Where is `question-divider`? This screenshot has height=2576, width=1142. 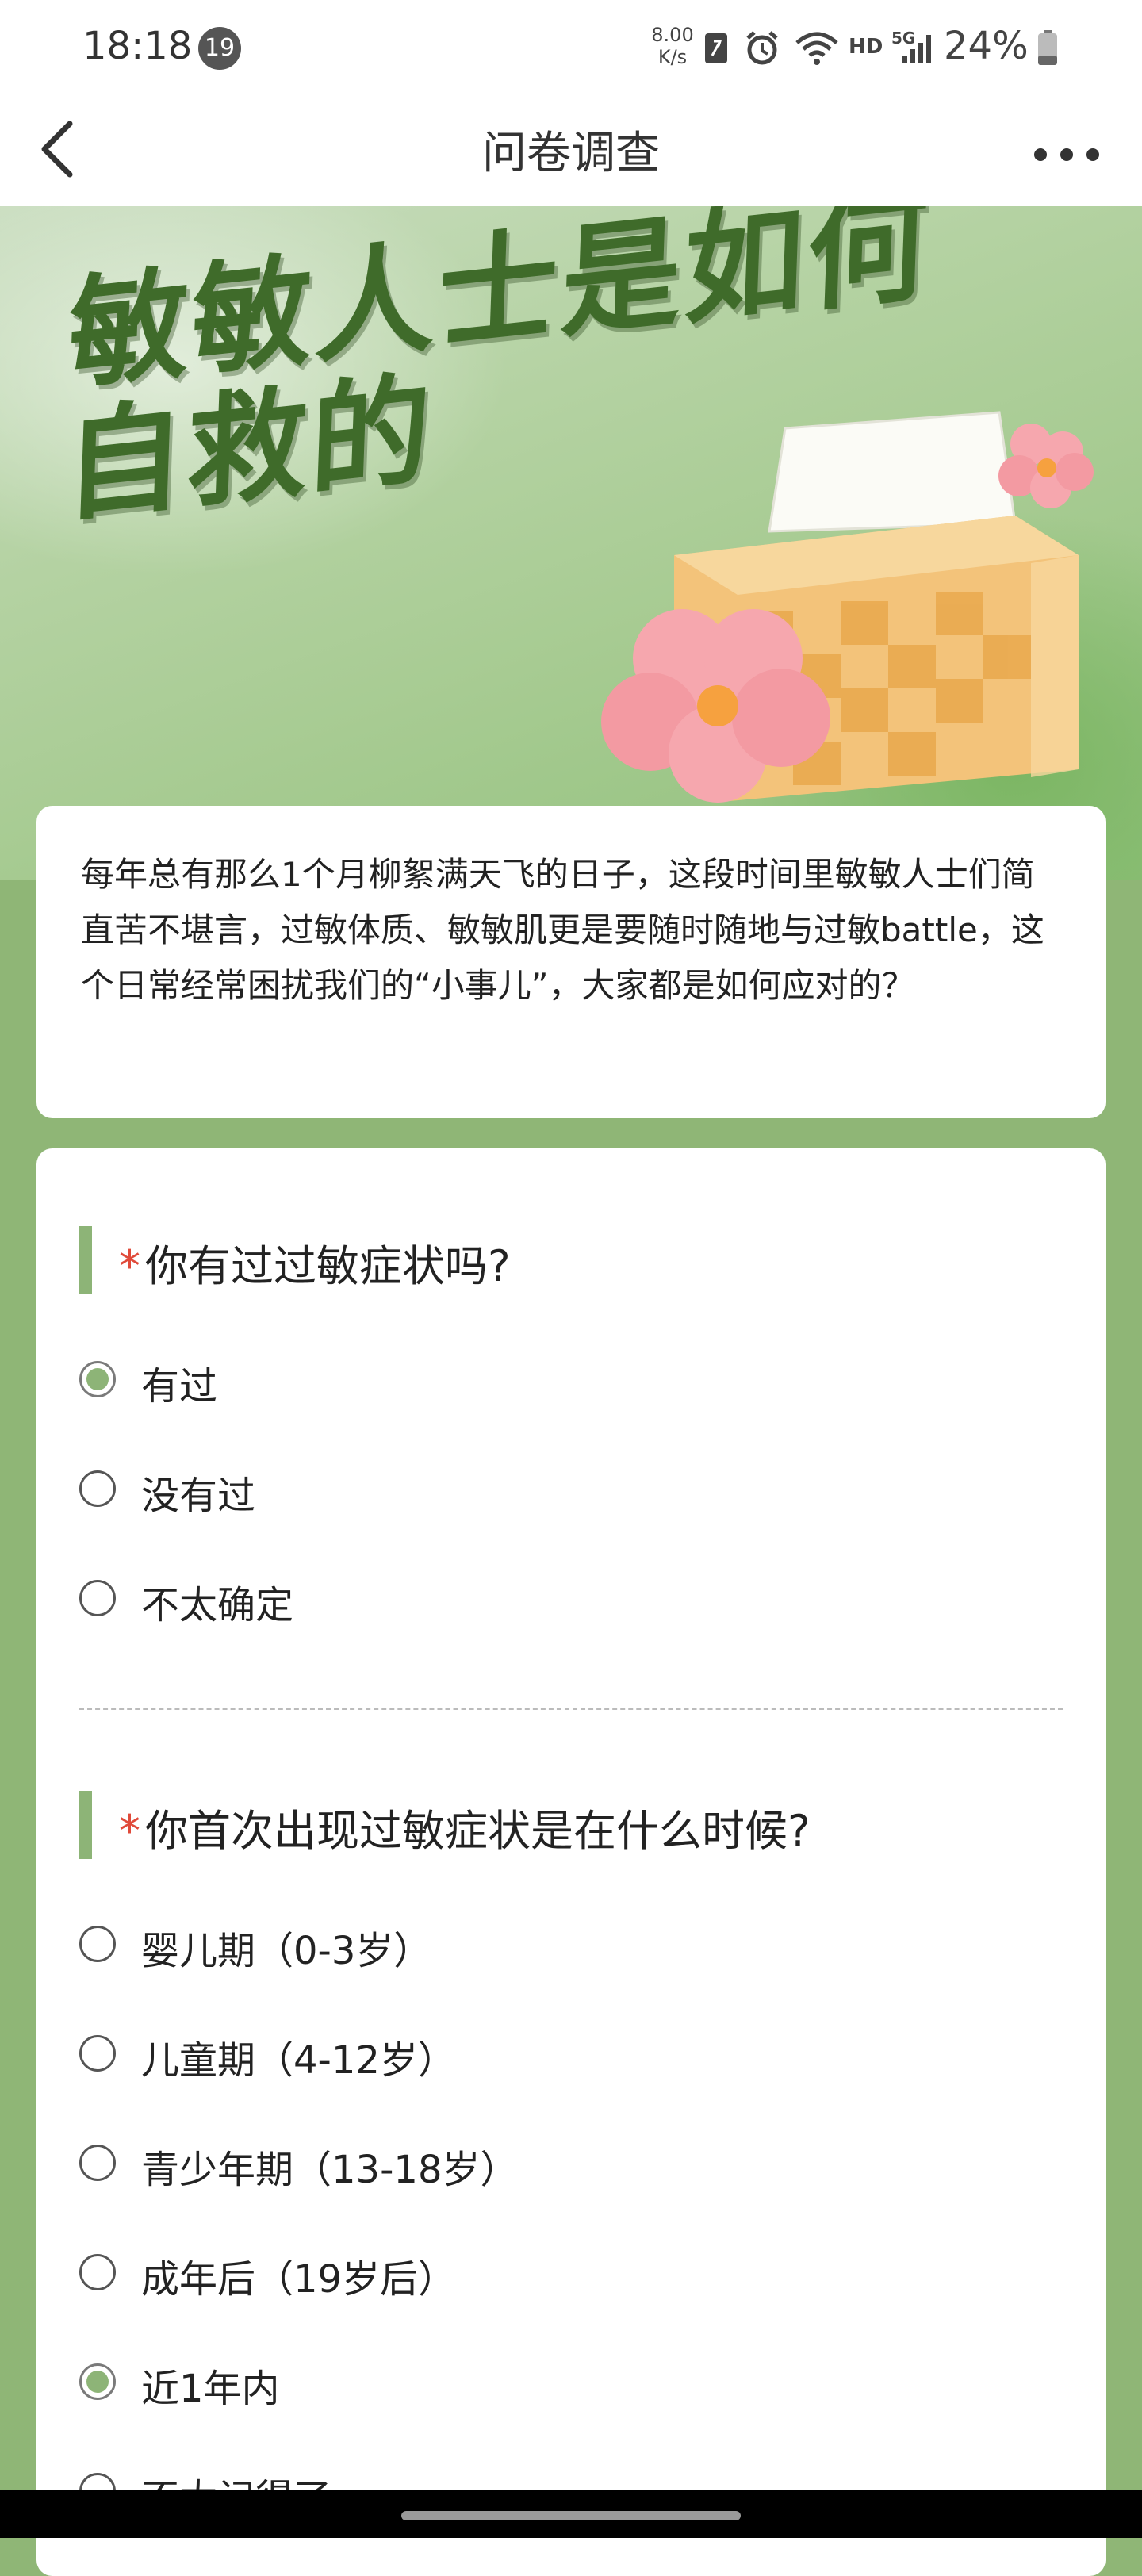
question-divider is located at coordinates (571, 1709).